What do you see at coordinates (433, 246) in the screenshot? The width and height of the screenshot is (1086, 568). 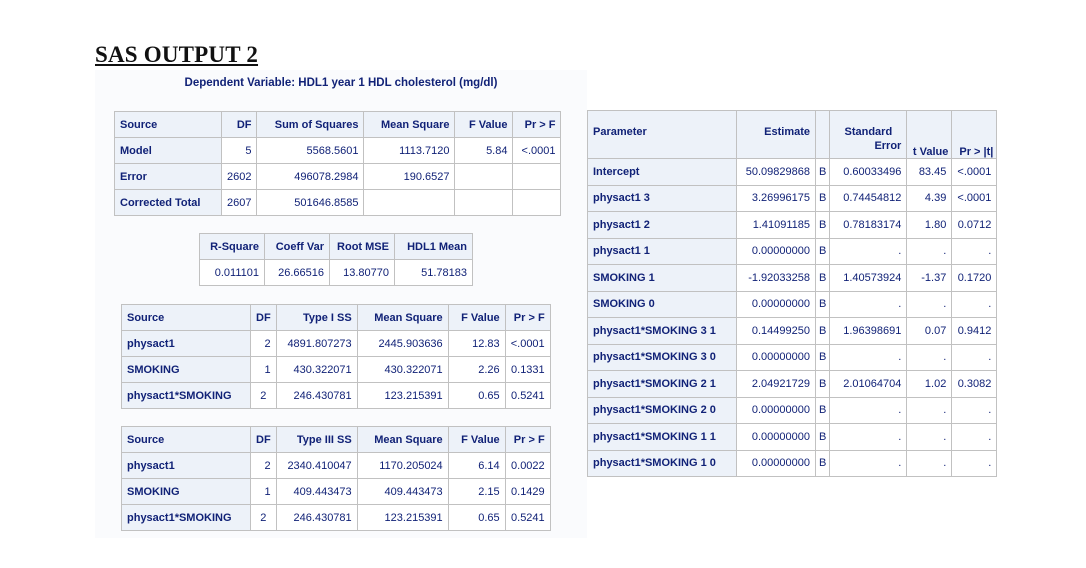 I see `column-header: HDL1 Mean` at bounding box center [433, 246].